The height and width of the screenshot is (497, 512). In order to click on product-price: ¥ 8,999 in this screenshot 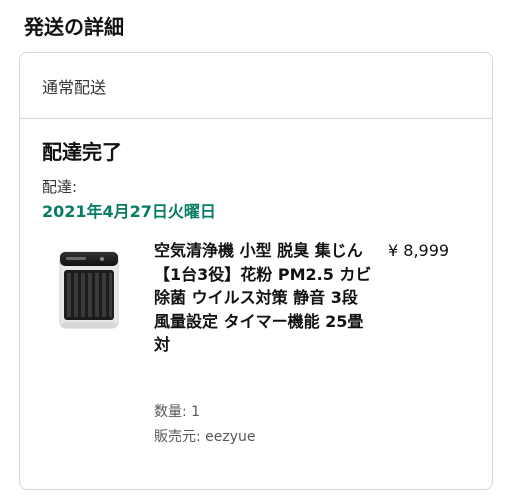, I will do `click(419, 250)`.